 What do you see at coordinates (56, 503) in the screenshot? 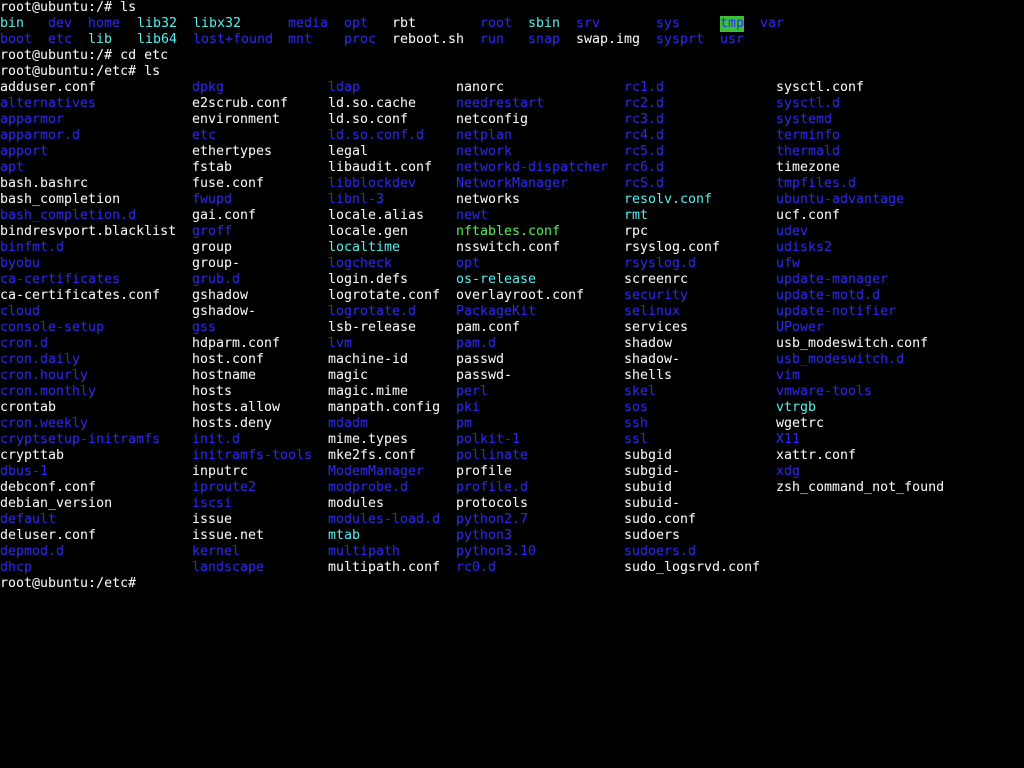
I see `etc-ls-entry: debian_version` at bounding box center [56, 503].